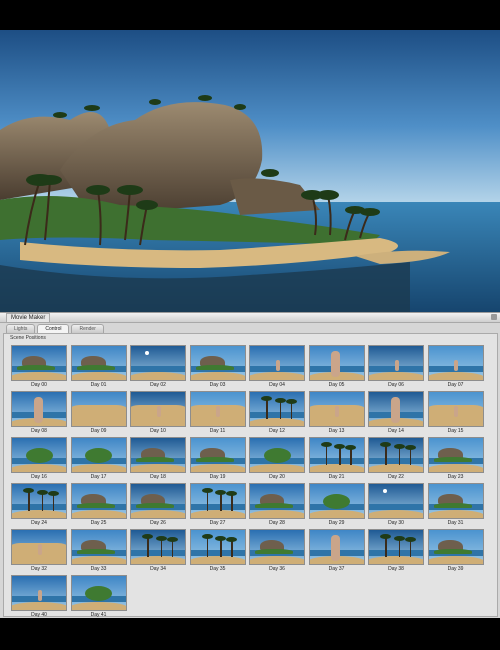  I want to click on scene-thumbnail-label: Day 05, so click(336, 385).